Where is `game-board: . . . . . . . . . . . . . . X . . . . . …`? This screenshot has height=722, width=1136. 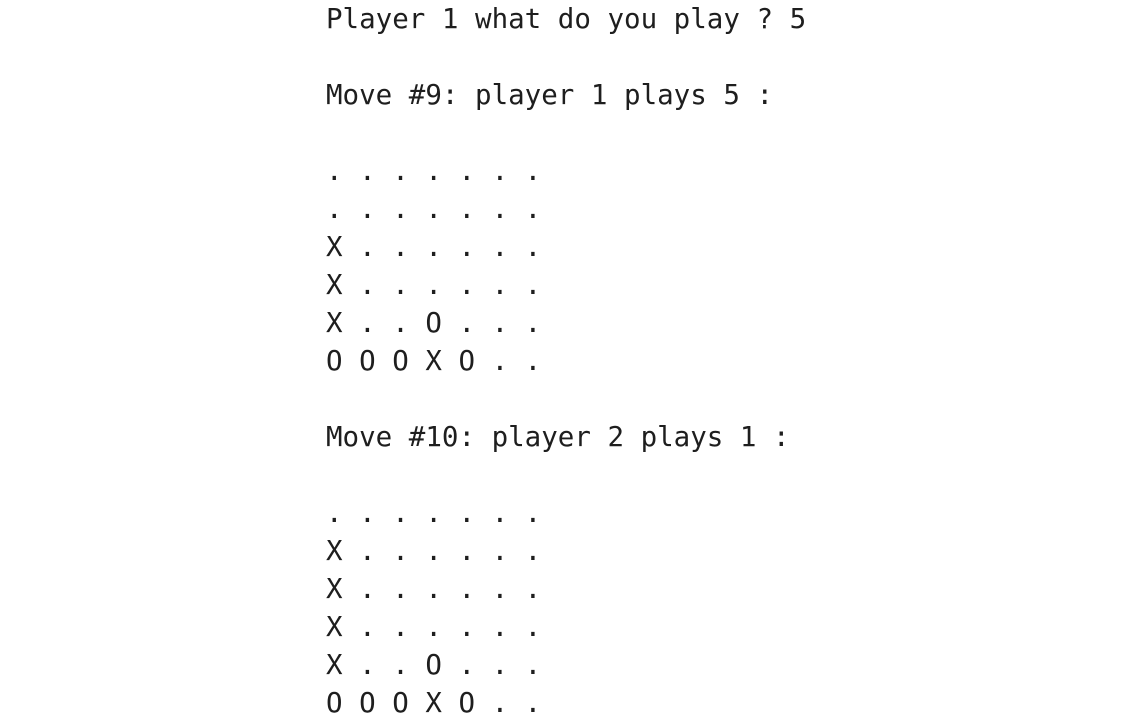
game-board: . . . . . . . . . . . . . . X . . . . . … is located at coordinates (566, 266).